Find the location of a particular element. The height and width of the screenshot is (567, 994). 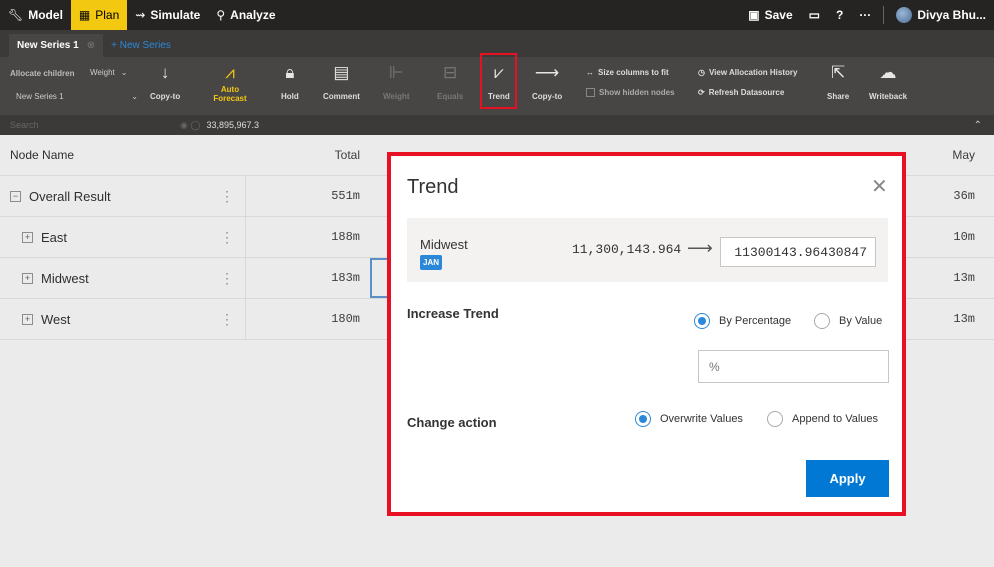

chevron-up-icon: ⌃ is located at coordinates (978, 125).